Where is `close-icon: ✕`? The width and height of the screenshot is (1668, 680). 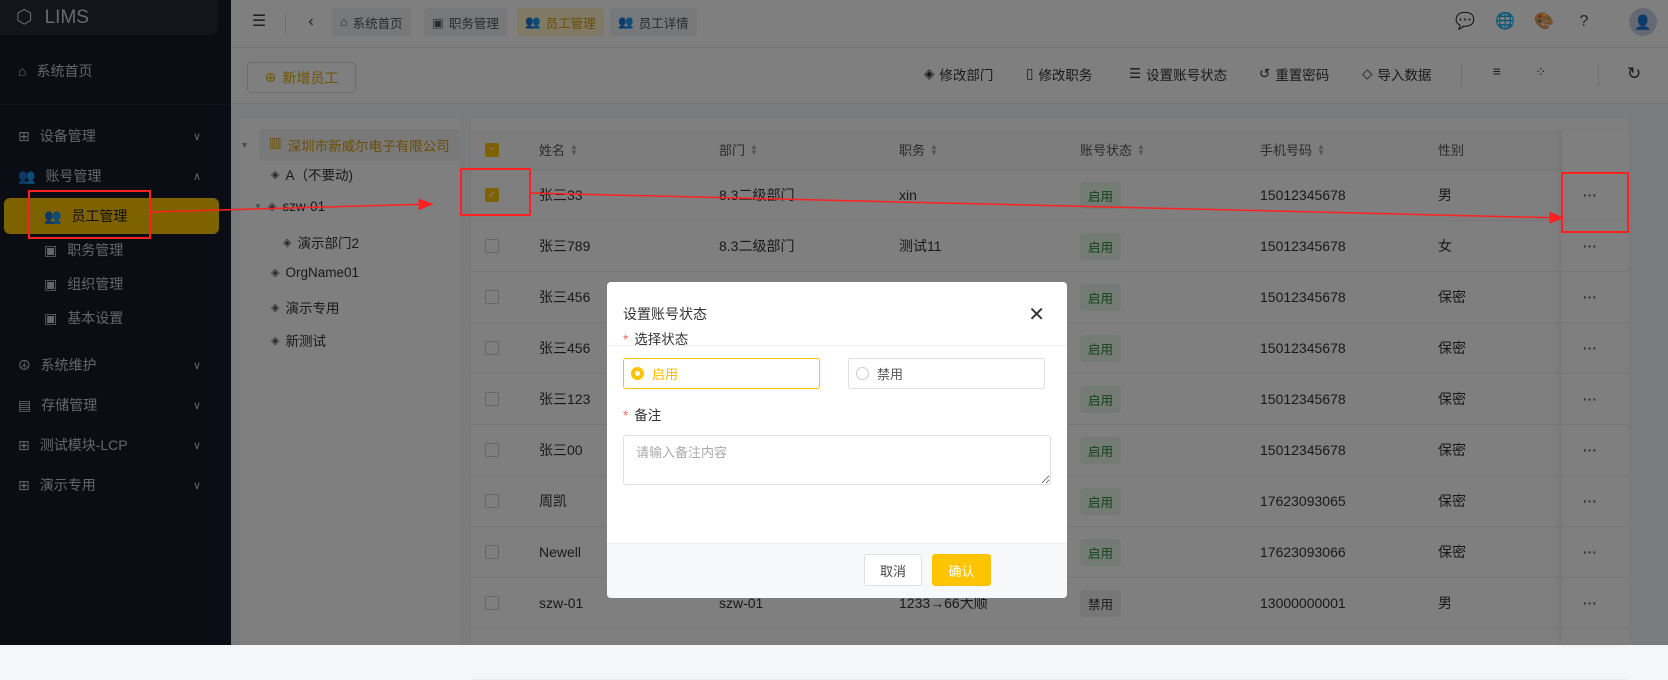
close-icon: ✕ is located at coordinates (1036, 314).